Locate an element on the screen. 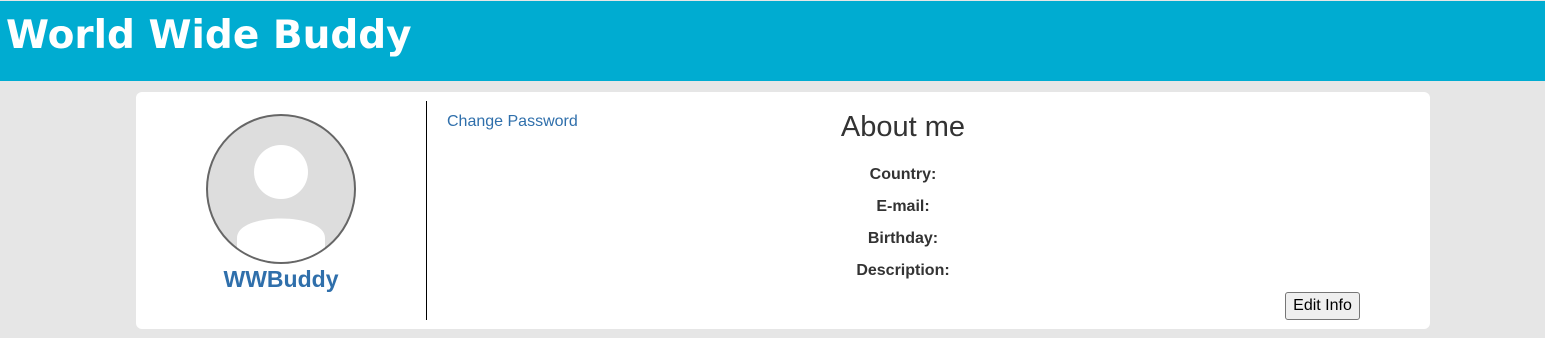  change-password-link: Change Password is located at coordinates (512, 122).